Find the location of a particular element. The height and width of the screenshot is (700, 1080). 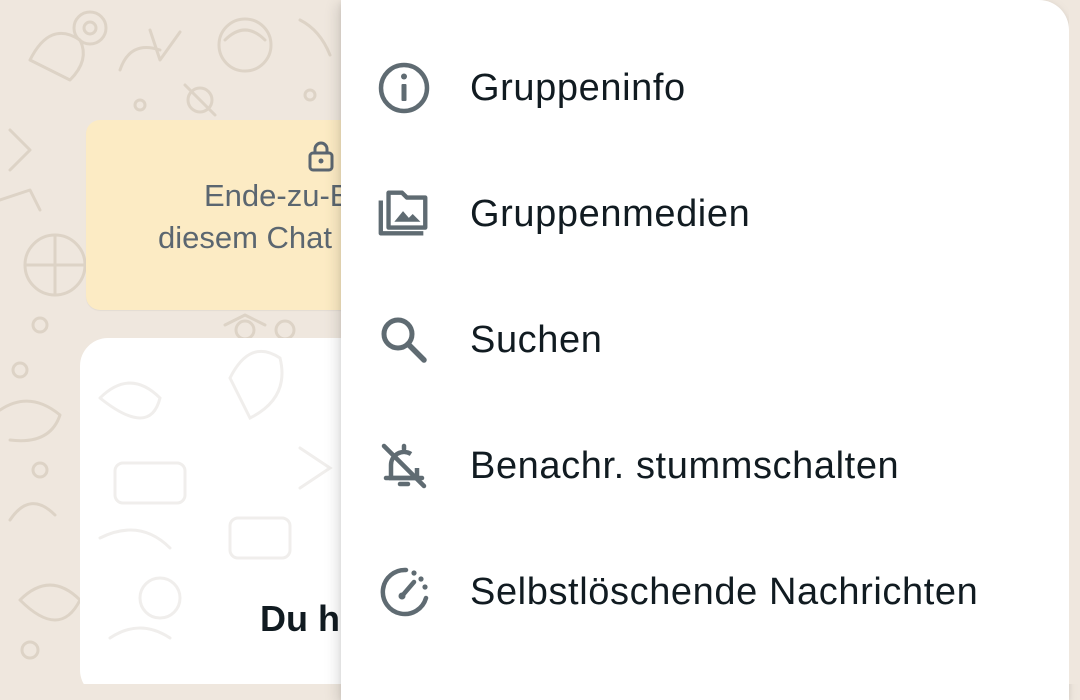

menu-item-mute-notifications: Benachr. stummschalten is located at coordinates (705, 466).